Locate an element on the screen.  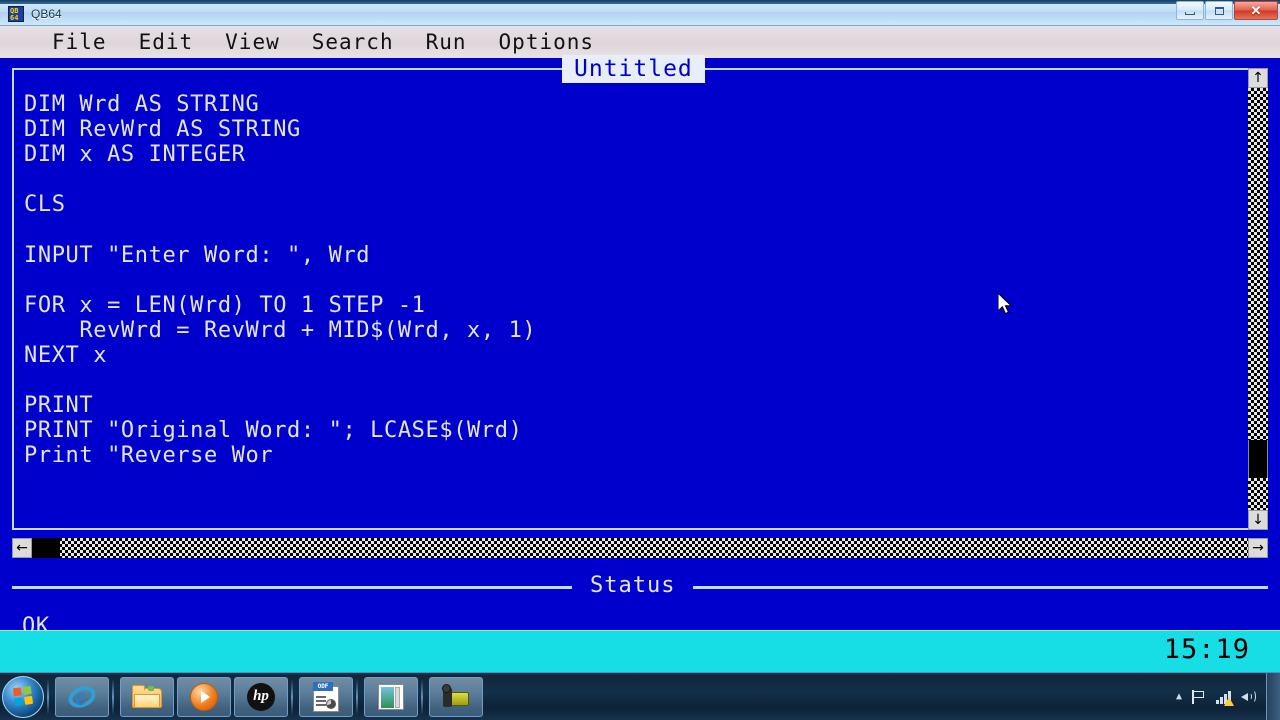
code-line: DIM Wrd AS STRING is located at coordinates (142, 104).